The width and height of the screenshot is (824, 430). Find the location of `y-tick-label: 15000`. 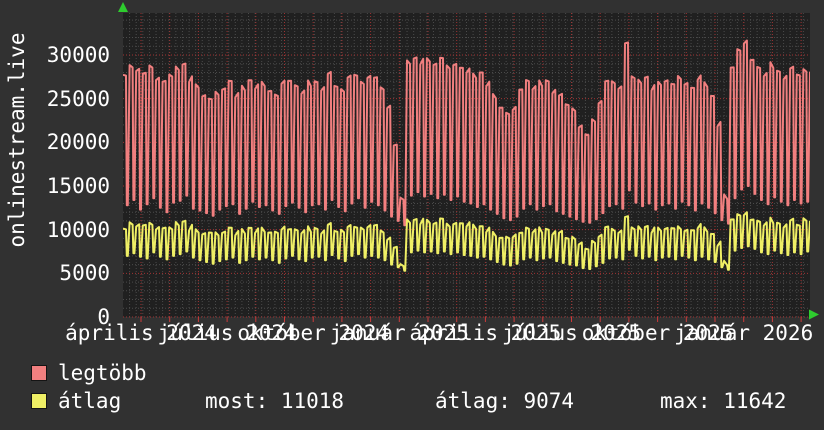

y-tick-label: 15000 is located at coordinates (78, 186).